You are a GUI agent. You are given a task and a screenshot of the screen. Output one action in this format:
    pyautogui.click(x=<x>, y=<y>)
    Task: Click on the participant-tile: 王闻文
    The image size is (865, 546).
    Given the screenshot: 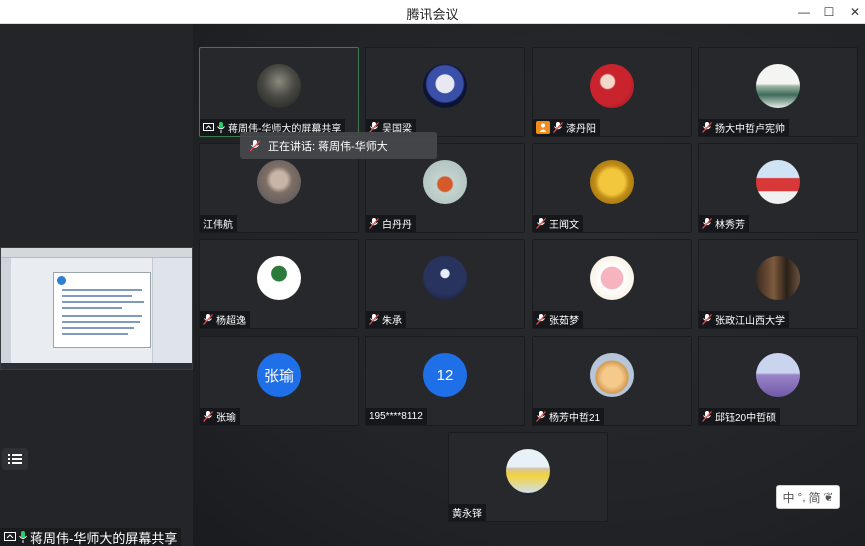 What is the action you would take?
    pyautogui.click(x=612, y=188)
    